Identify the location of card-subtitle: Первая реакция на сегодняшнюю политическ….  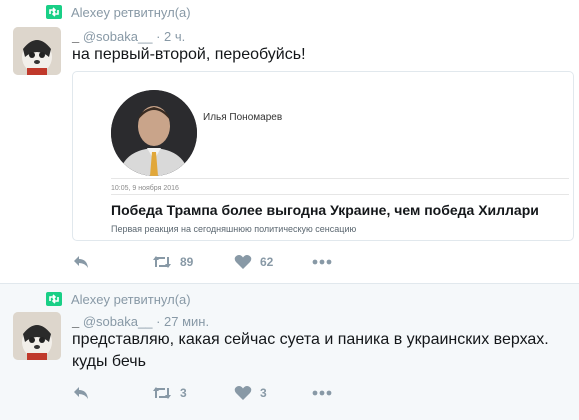
(234, 229).